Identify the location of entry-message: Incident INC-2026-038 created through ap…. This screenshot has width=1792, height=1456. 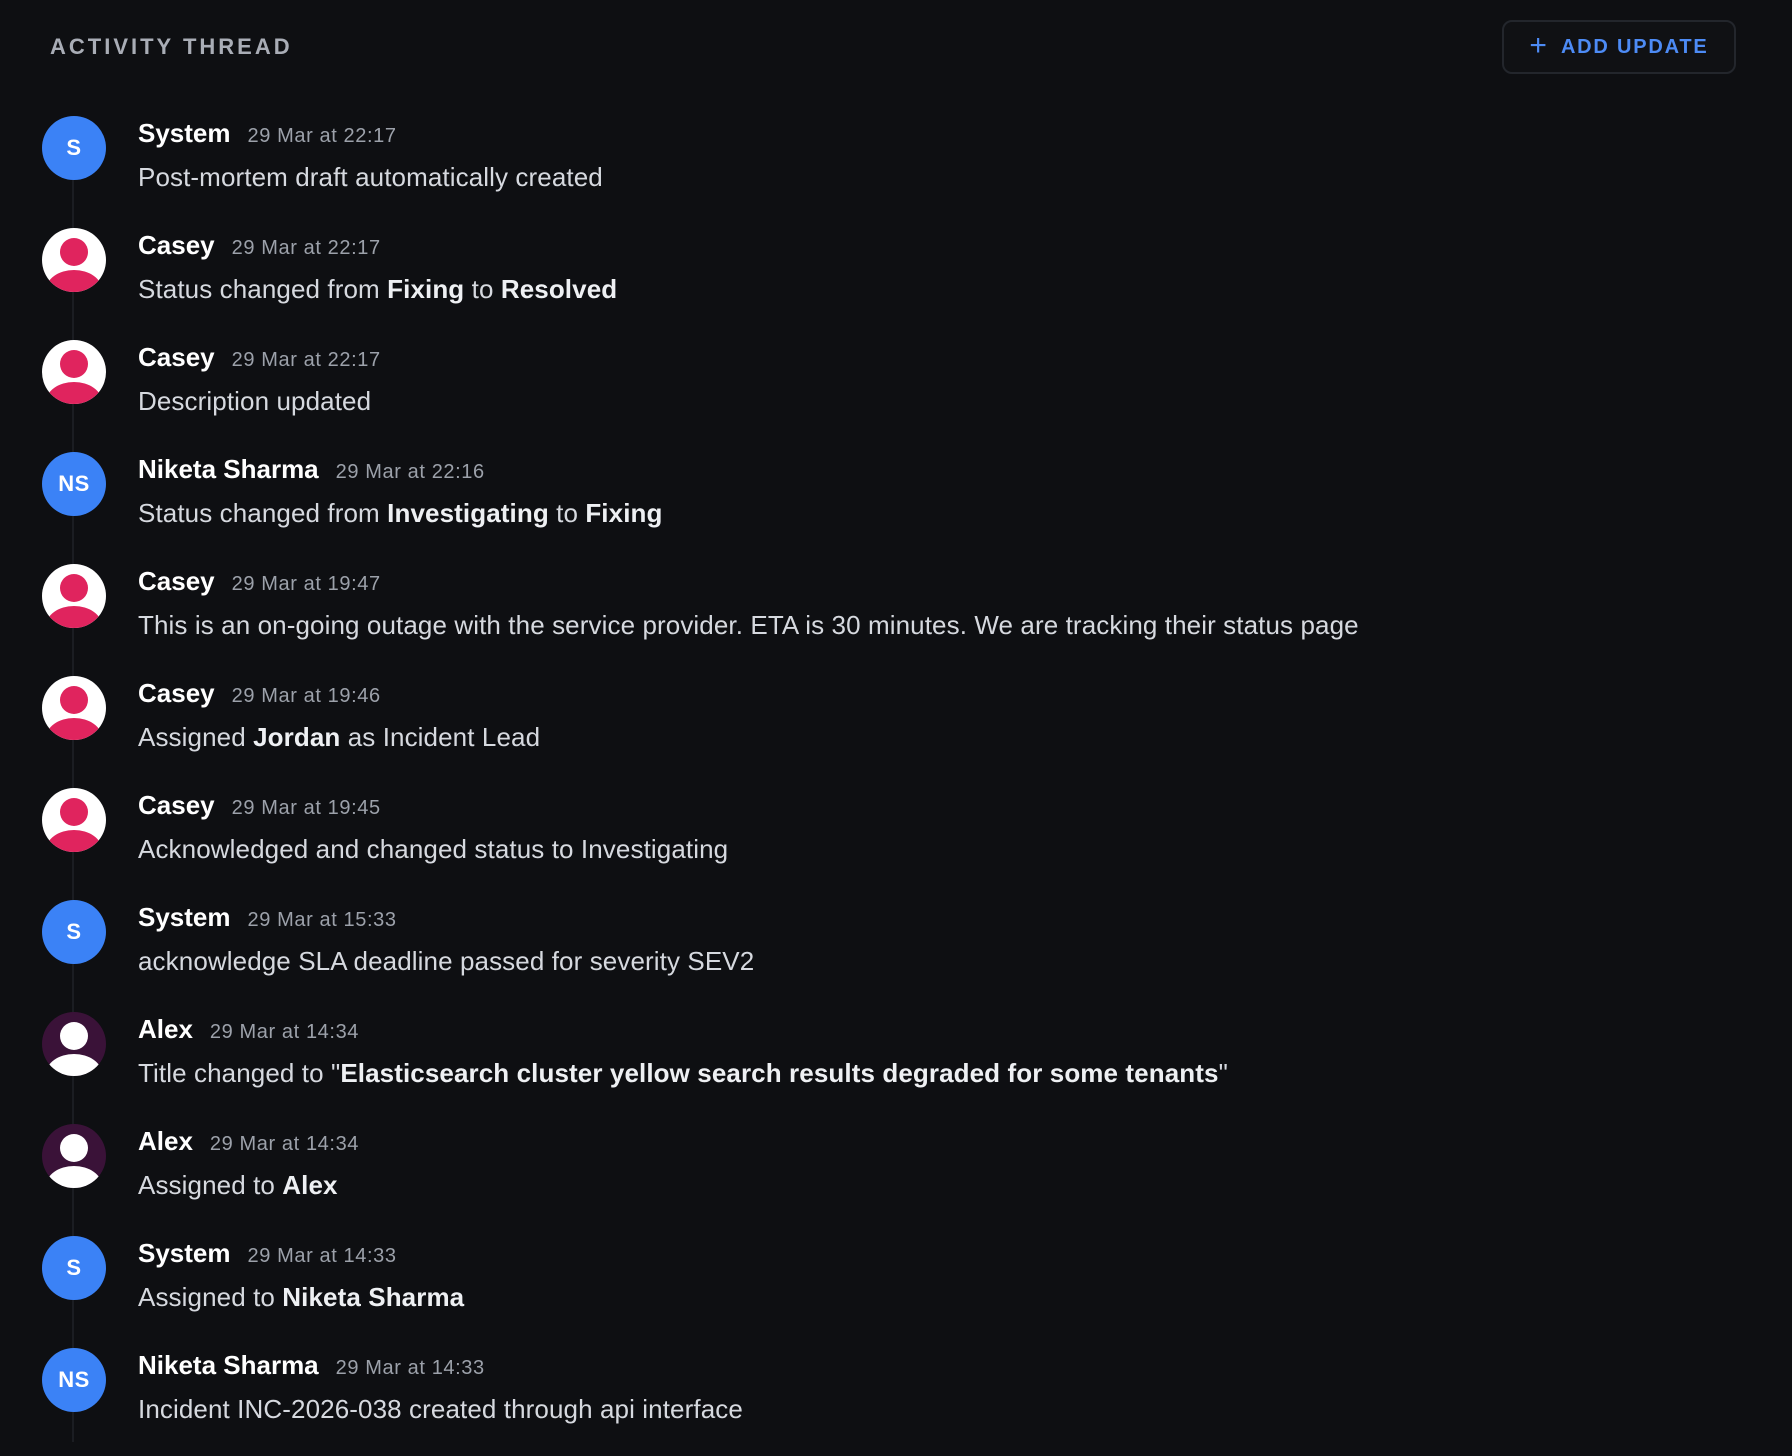
(440, 1409).